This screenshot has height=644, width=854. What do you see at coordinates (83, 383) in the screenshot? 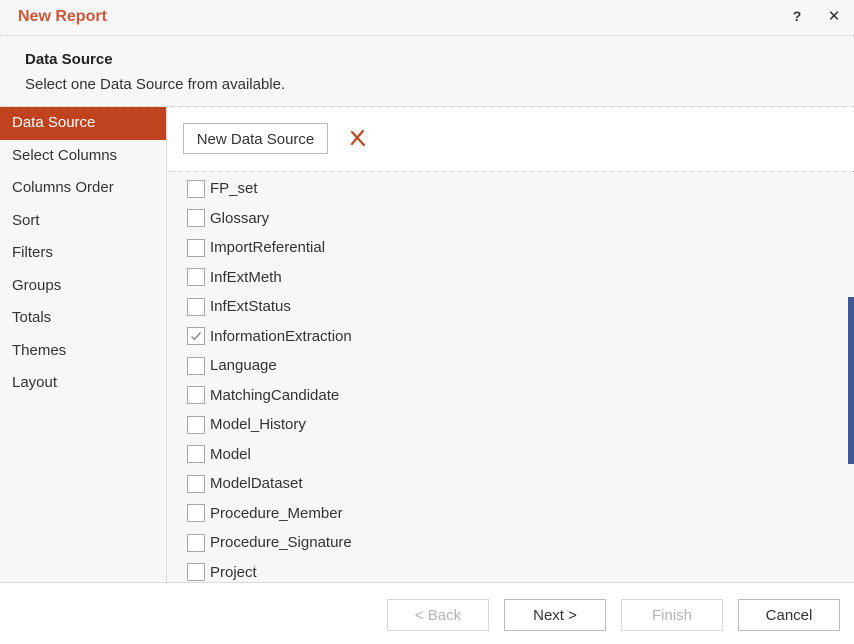
I see `sidebar-item-layout: Layout` at bounding box center [83, 383].